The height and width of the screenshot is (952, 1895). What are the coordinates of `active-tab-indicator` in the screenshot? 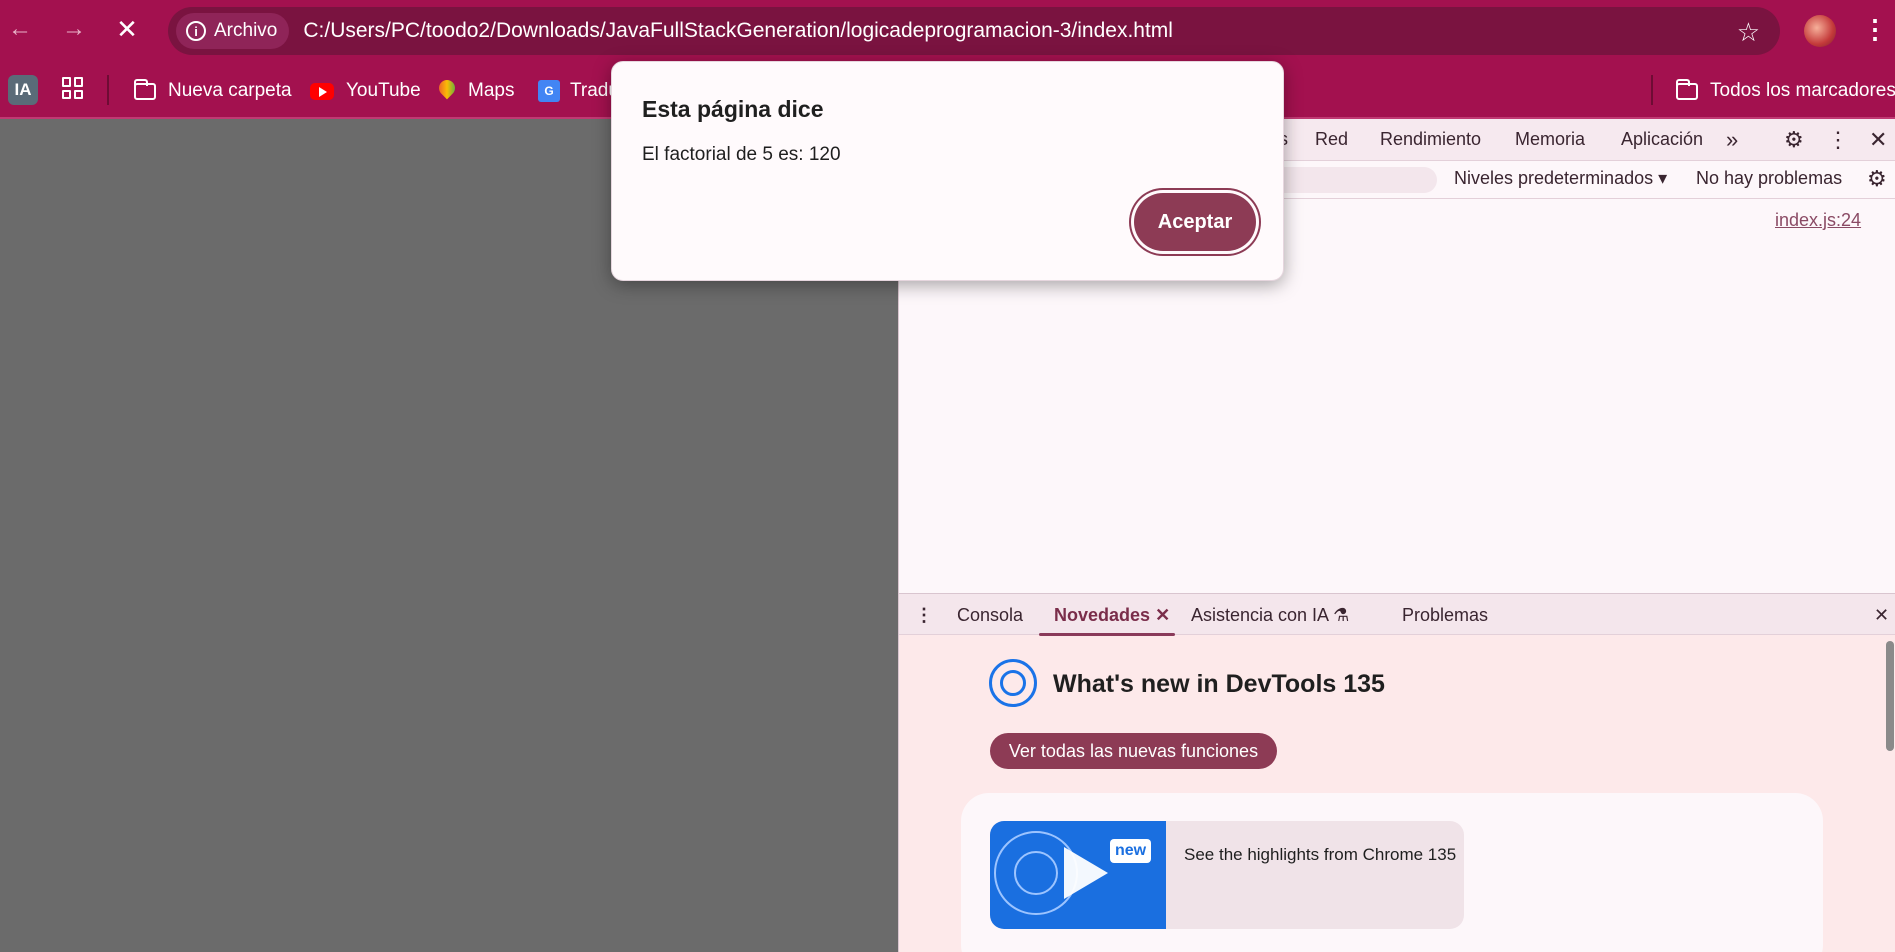 It's located at (1107, 634).